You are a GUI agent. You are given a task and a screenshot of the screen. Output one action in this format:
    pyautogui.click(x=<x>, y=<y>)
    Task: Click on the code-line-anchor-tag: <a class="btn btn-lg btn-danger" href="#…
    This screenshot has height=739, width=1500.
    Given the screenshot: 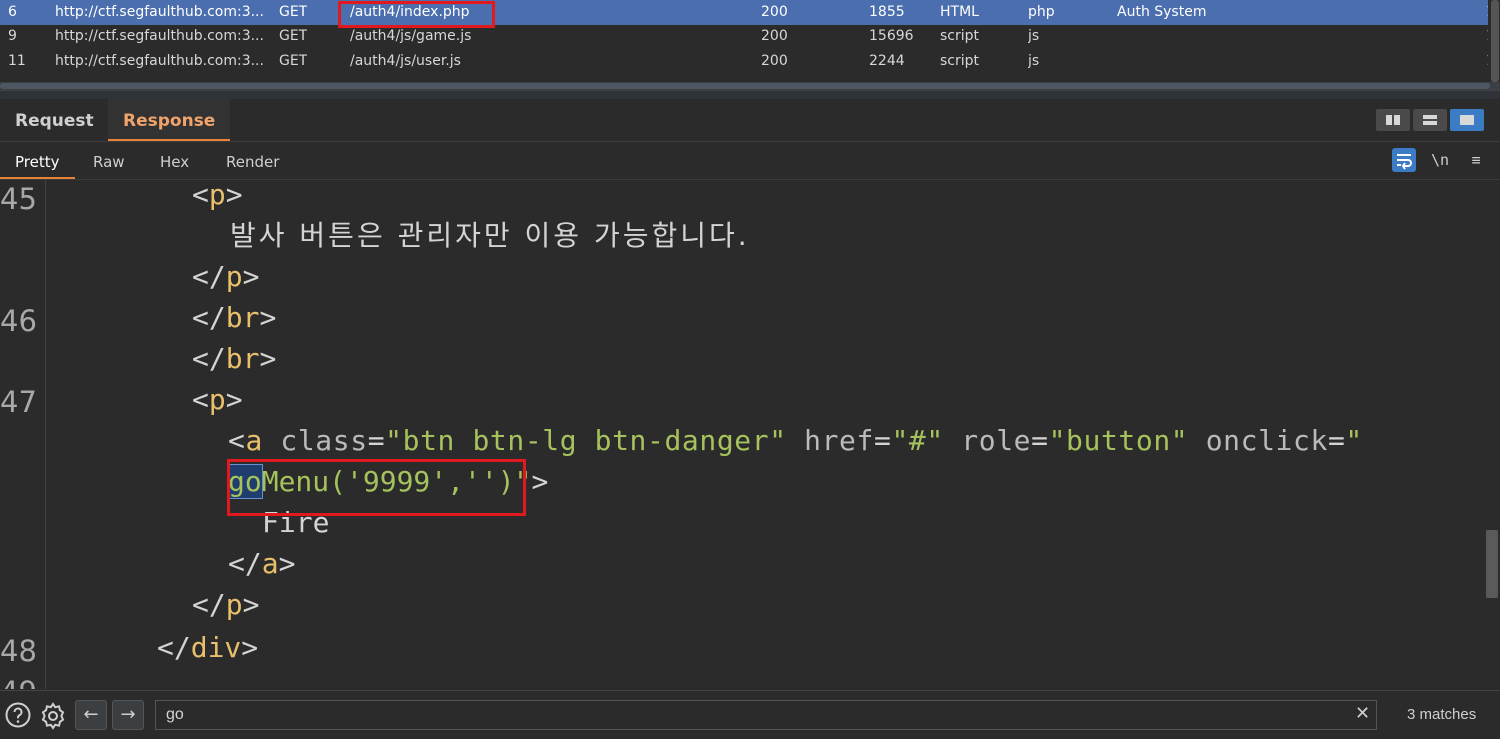 What is the action you would take?
    pyautogui.click(x=795, y=440)
    